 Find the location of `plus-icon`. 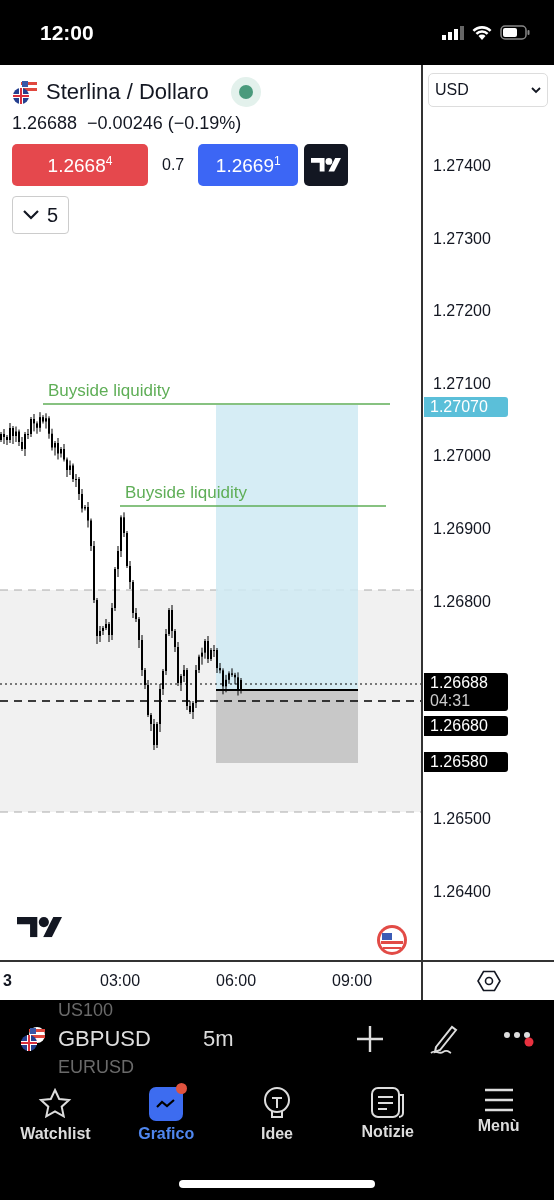

plus-icon is located at coordinates (370, 1039).